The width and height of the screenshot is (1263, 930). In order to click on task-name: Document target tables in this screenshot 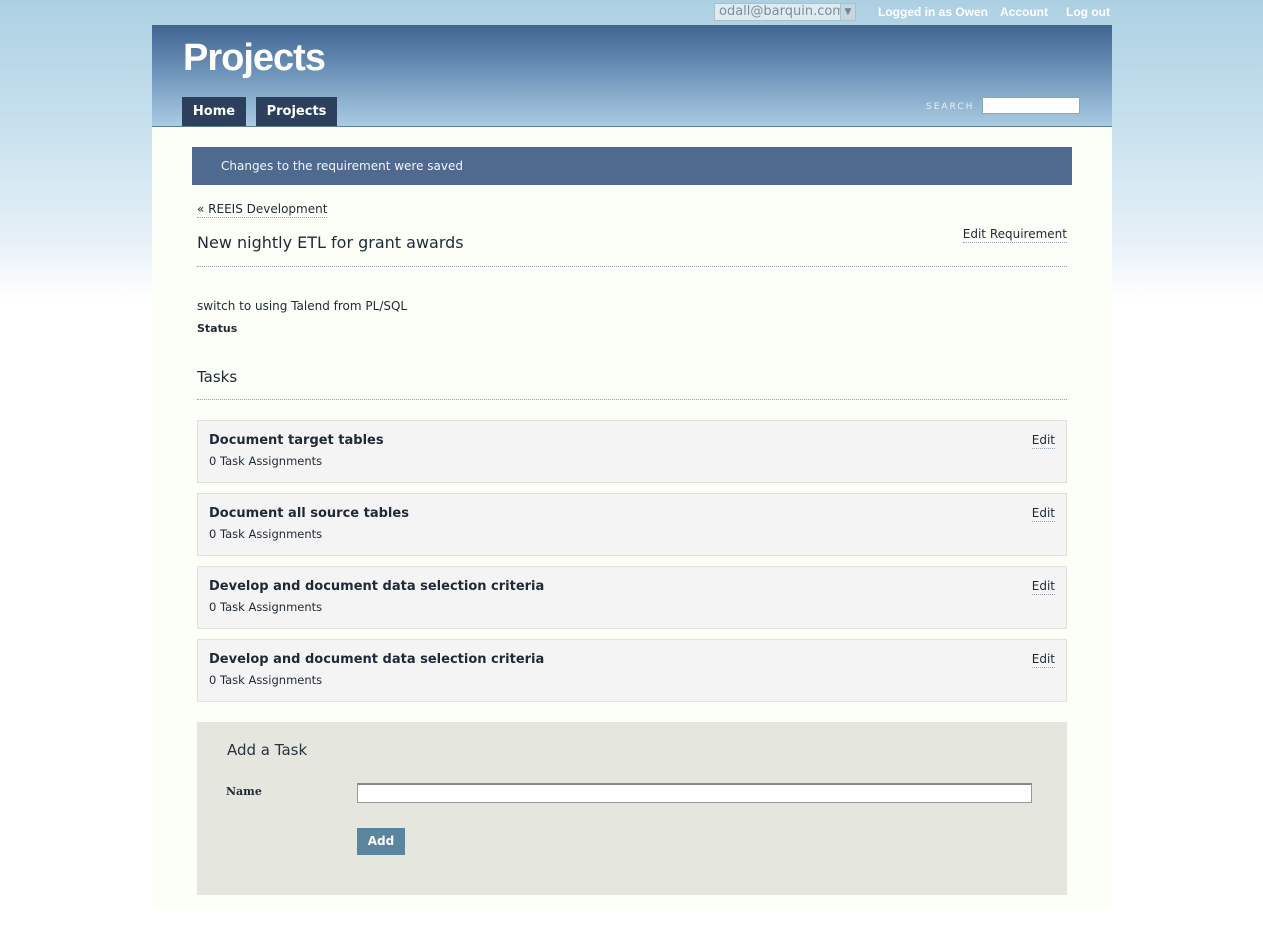, I will do `click(296, 440)`.